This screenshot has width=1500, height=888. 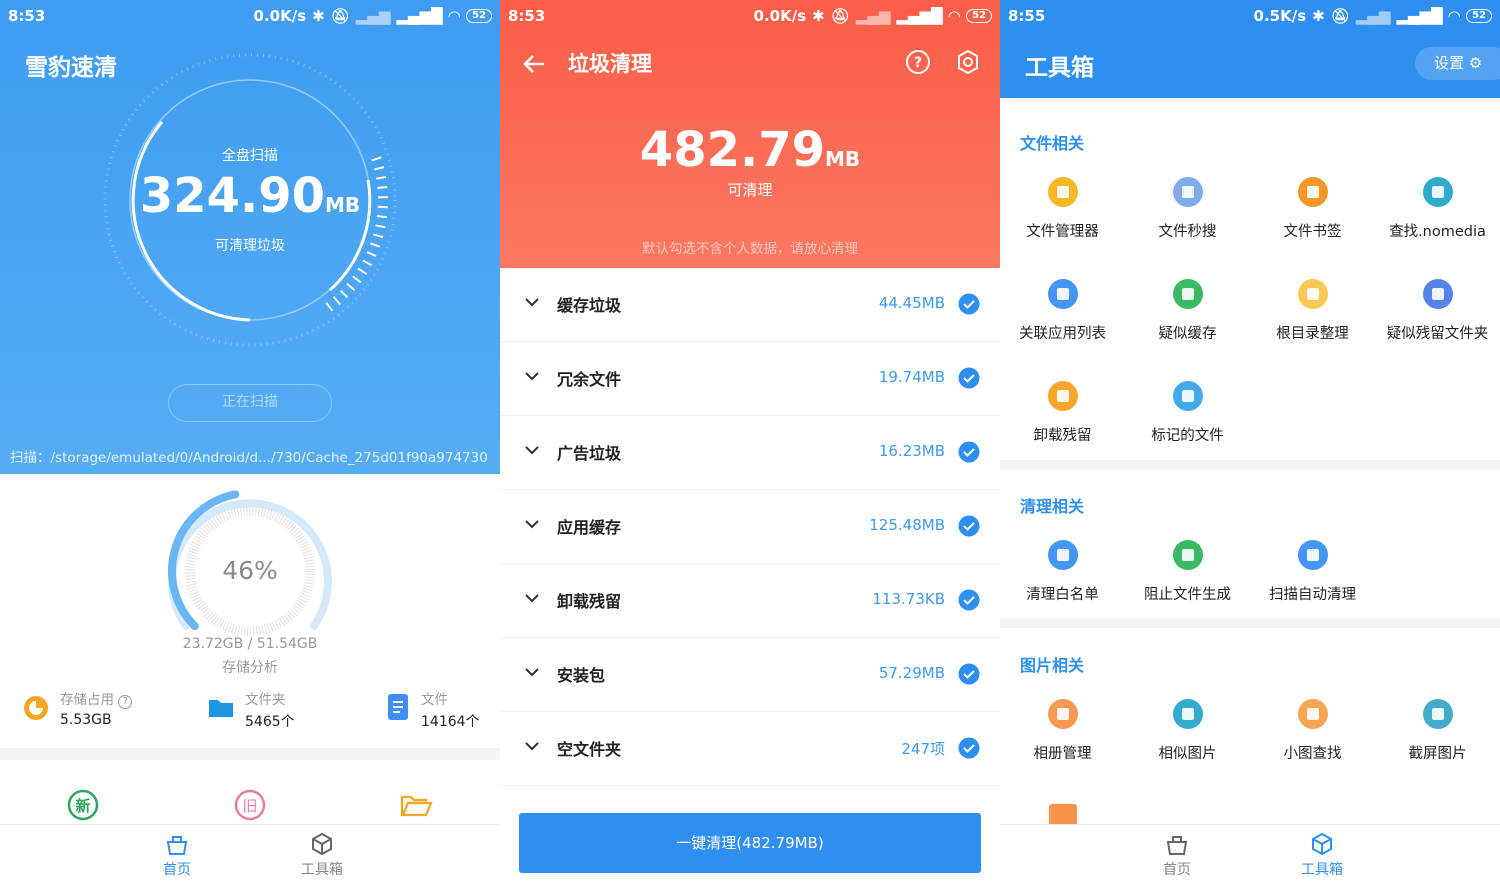 I want to click on junk-category-row: 安装包 57.29MB, so click(x=750, y=675).